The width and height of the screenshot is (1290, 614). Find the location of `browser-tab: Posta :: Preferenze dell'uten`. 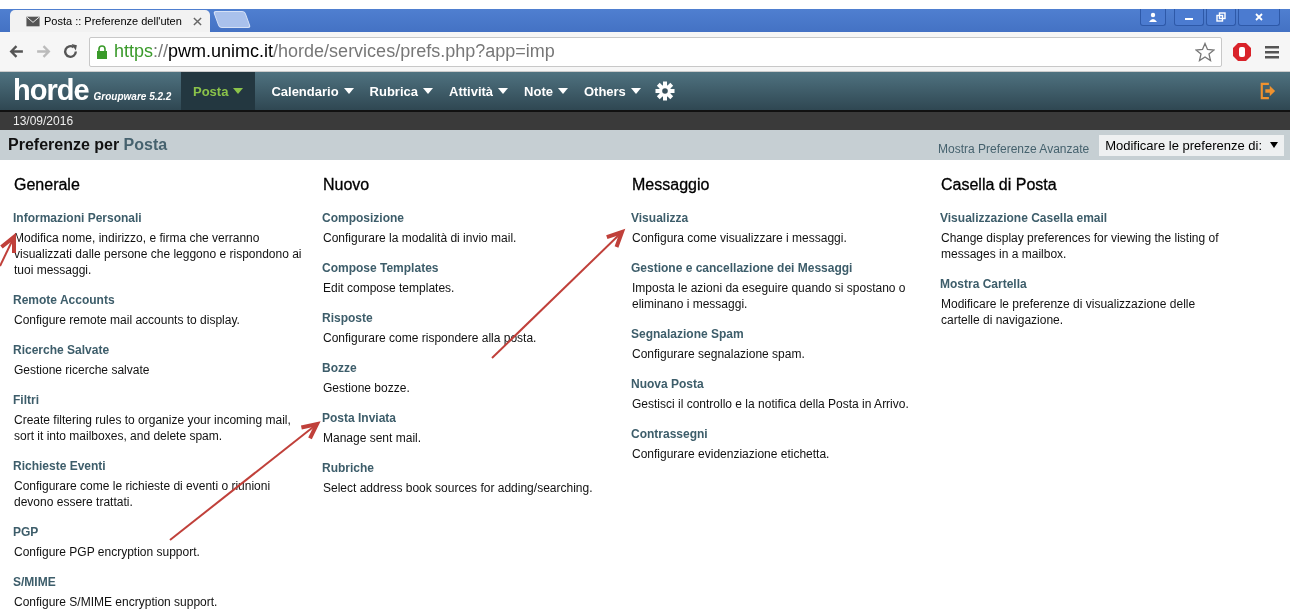

browser-tab: Posta :: Preferenze dell'uten is located at coordinates (110, 21).